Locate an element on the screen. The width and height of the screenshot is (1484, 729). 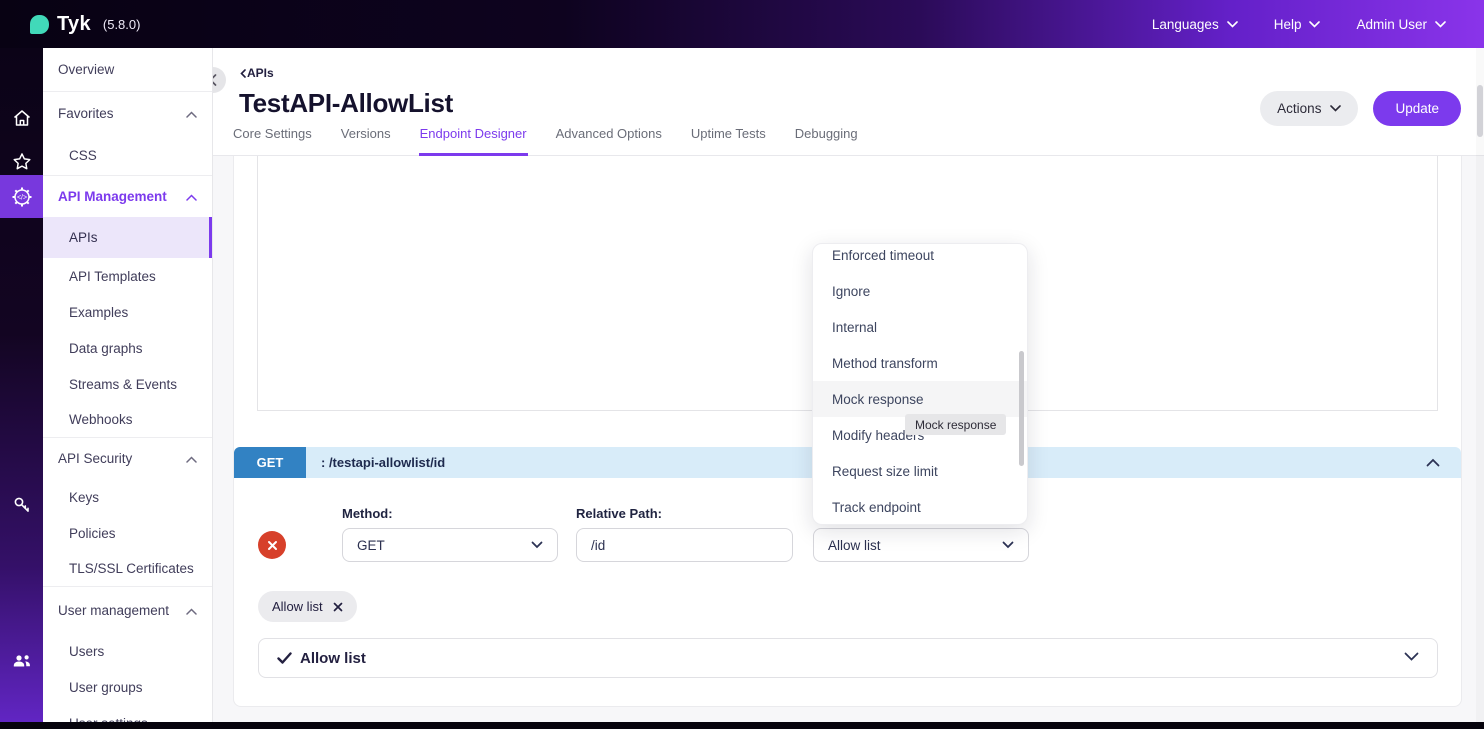
page-scrollbar-thumb is located at coordinates (1480, 111).